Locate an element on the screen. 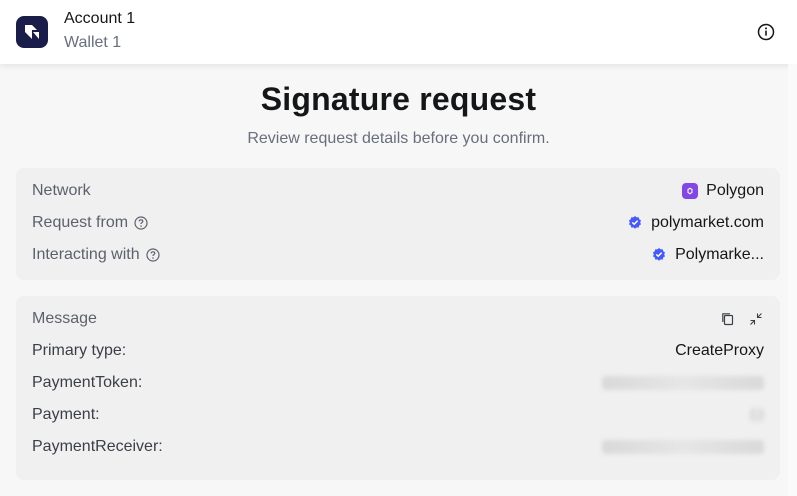 This screenshot has width=797, height=496. polygon-icon is located at coordinates (690, 191).